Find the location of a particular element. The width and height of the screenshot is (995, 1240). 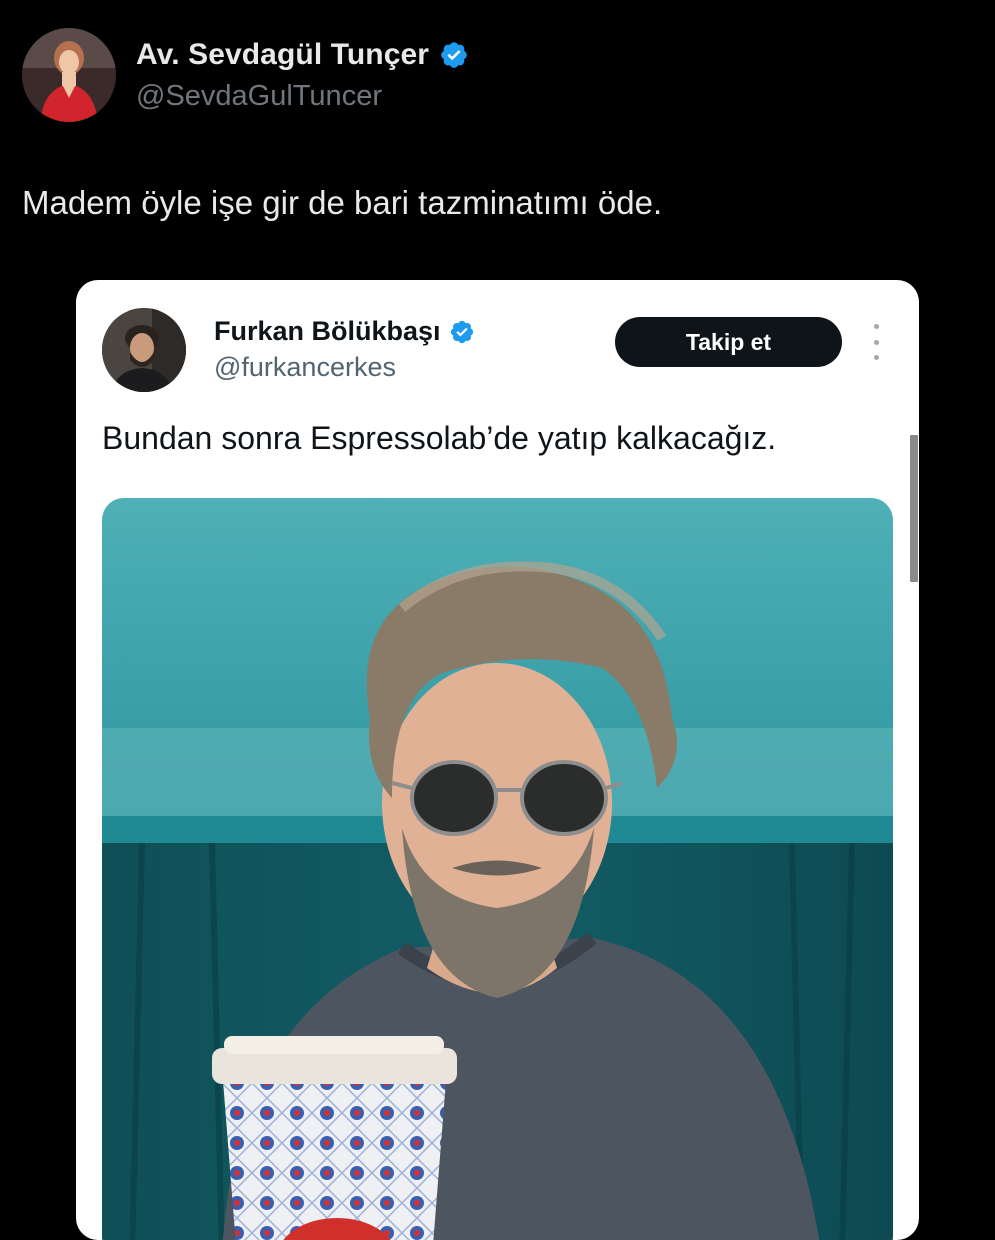

quoted-author-avatar is located at coordinates (144, 350).